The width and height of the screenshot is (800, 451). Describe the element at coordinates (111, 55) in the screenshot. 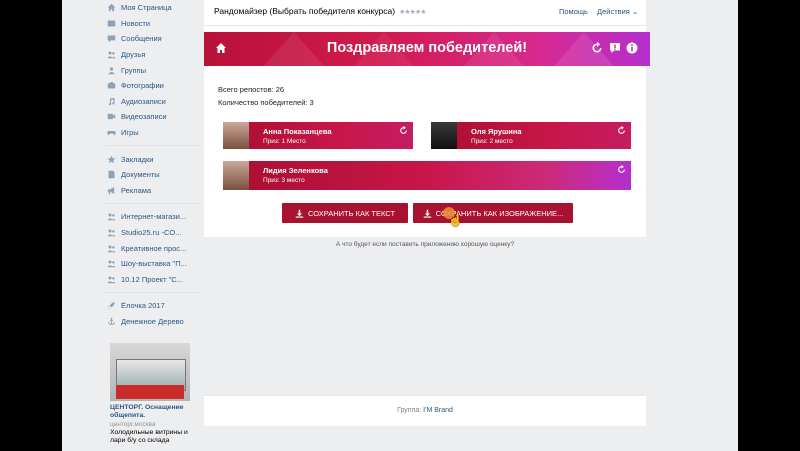

I see `friends-icon` at that location.